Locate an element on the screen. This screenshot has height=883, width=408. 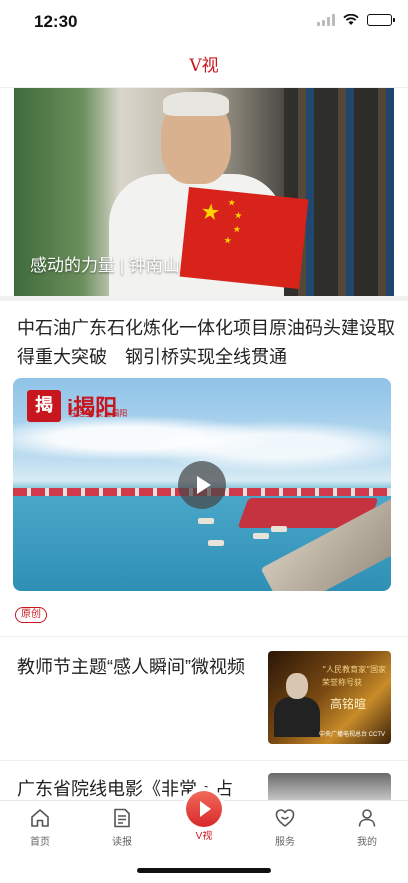
wifi-icon is located at coordinates (351, 19).